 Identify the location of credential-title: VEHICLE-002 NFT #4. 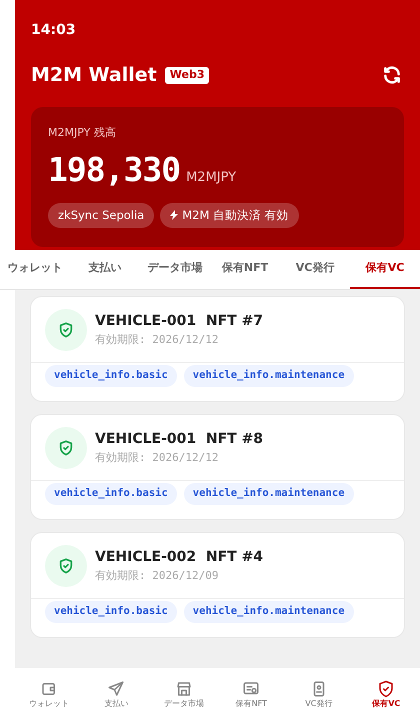
(179, 557).